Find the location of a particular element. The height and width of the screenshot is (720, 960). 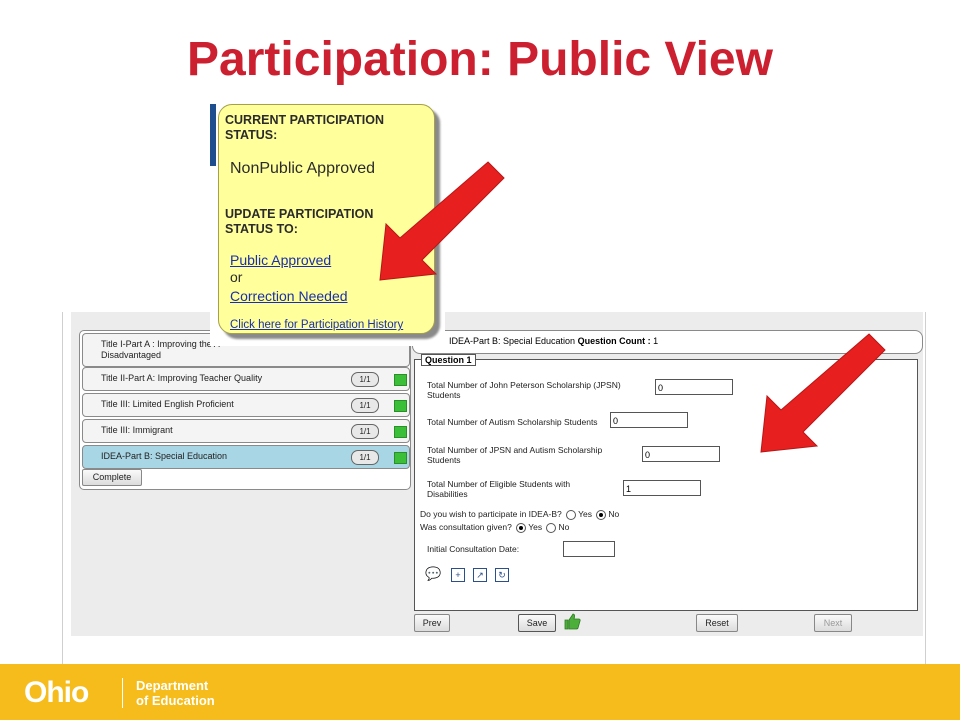

participate-question-text: Do you wish to participate in IDEA-B? is located at coordinates (491, 514).